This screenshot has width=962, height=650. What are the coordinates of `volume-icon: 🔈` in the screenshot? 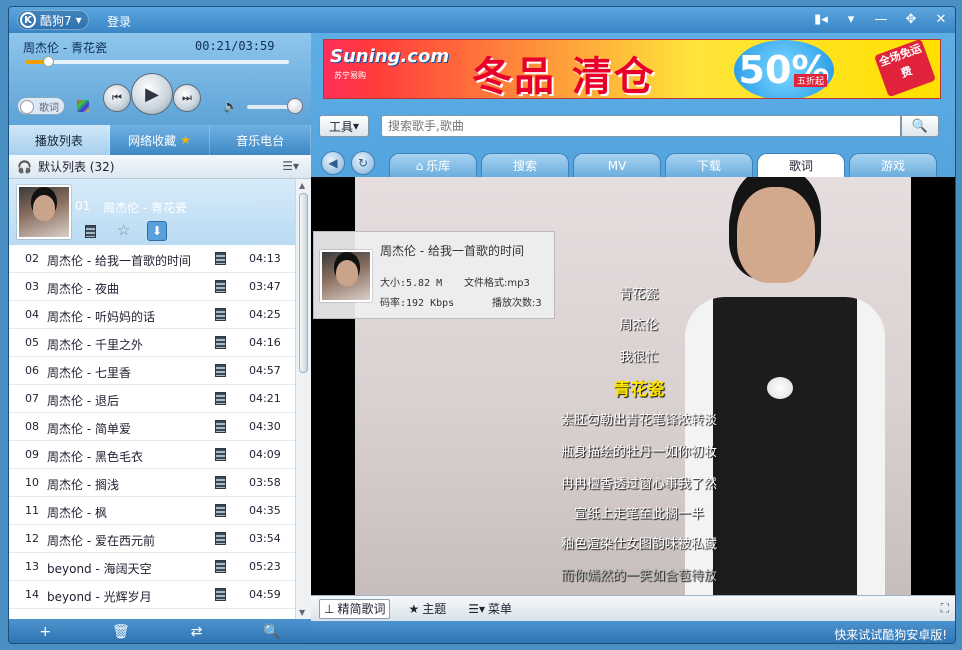 It's located at (230, 106).